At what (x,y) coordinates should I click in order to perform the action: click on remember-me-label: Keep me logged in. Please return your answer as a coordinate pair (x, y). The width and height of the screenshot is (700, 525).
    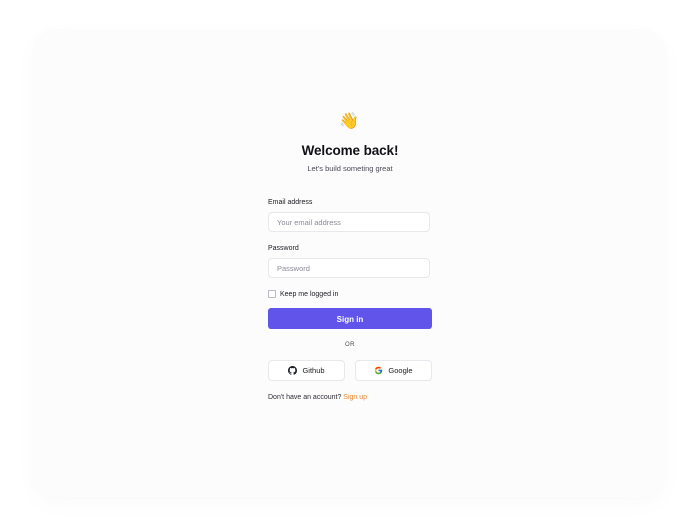
    Looking at the image, I should click on (309, 294).